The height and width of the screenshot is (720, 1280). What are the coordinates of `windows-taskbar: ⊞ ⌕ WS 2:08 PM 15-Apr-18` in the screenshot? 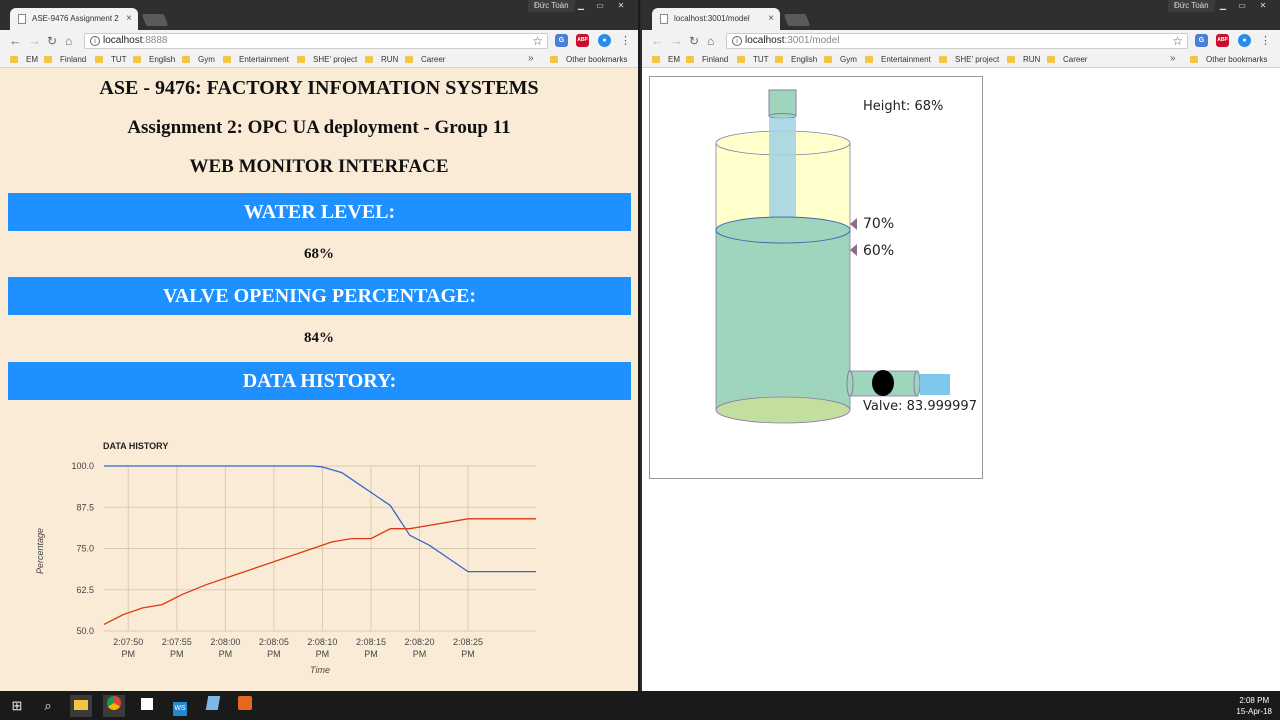 It's located at (640, 705).